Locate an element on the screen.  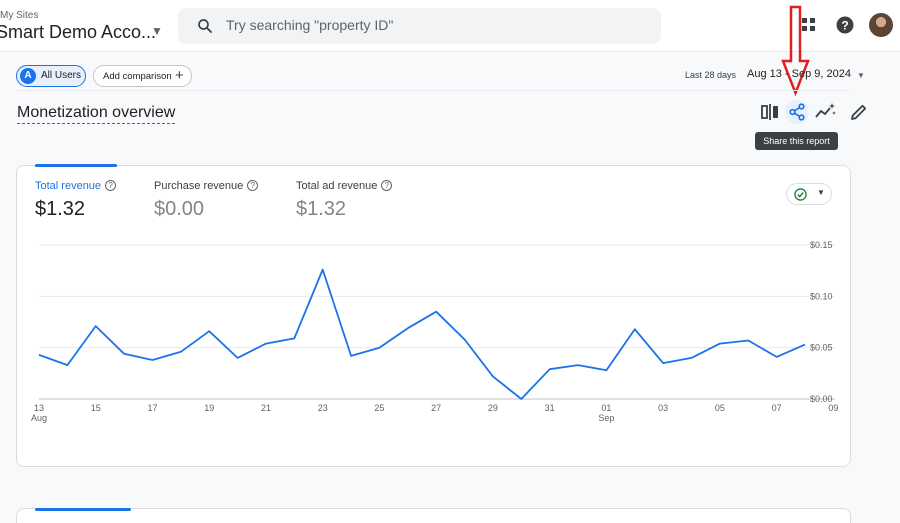
x-tick-month-label: Aug is located at coordinates (39, 418).